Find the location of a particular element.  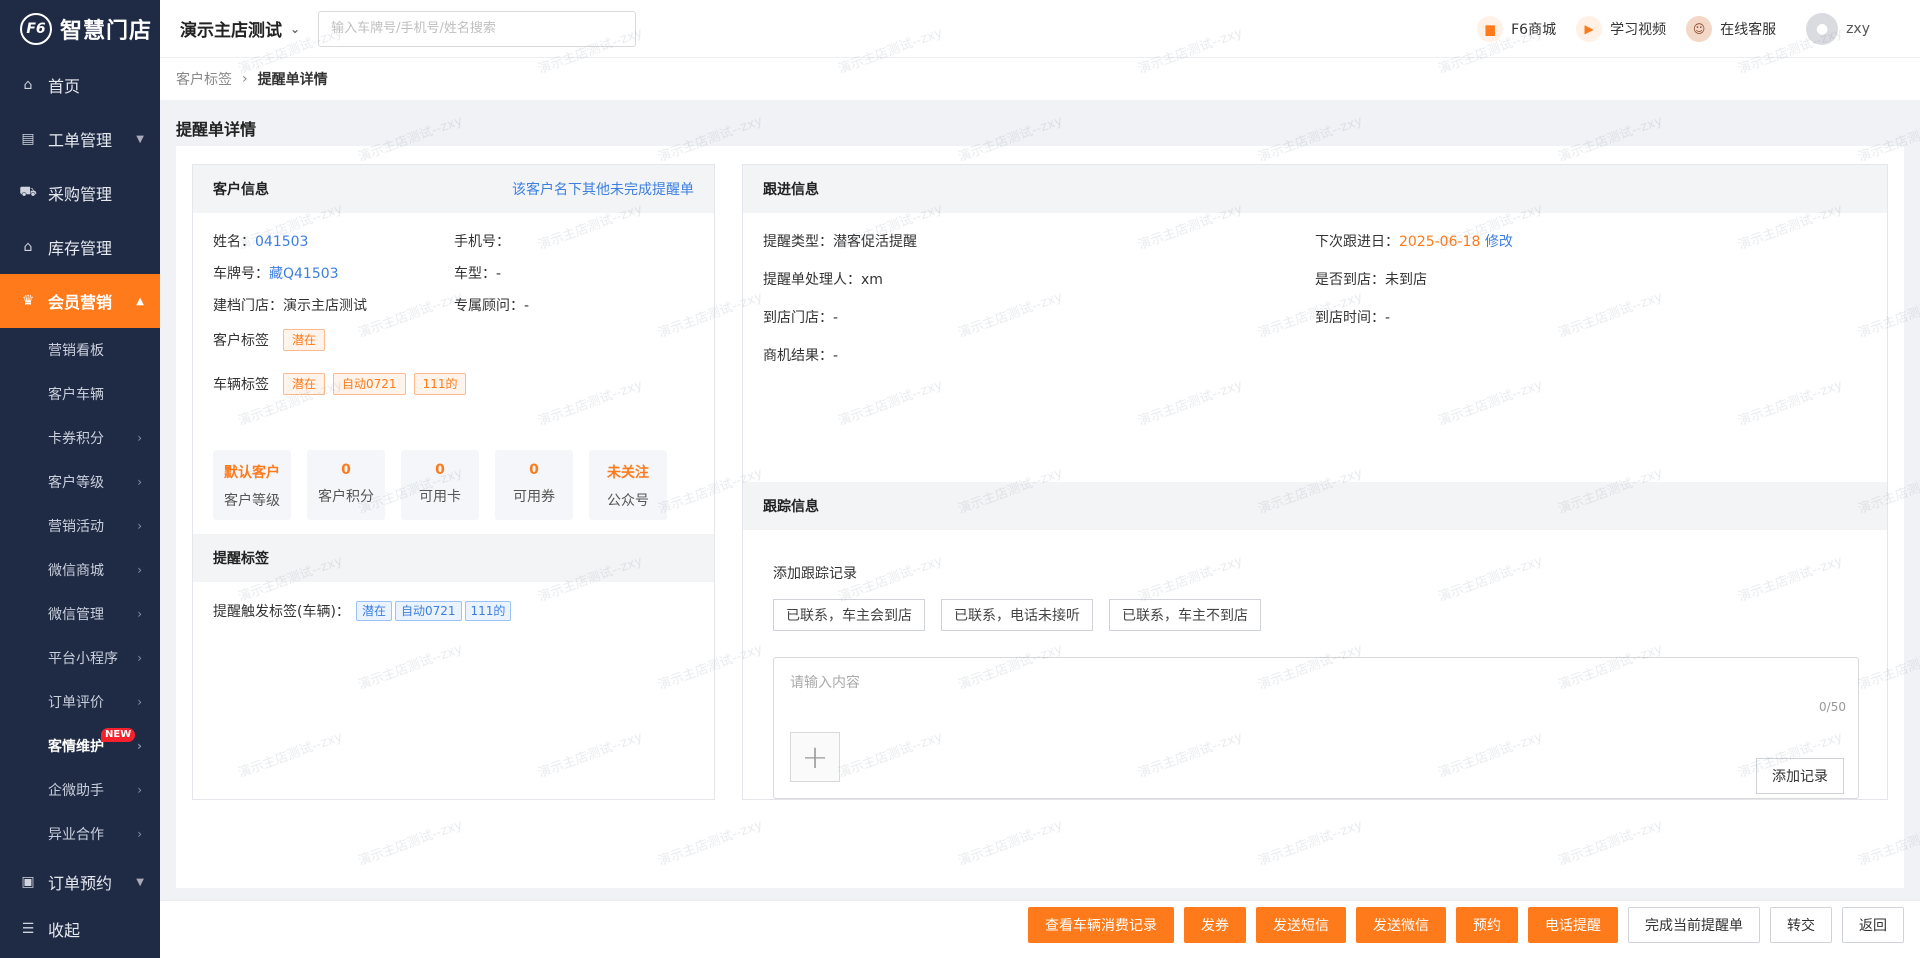

nav-orders: ▤ 工单管理 ▼ is located at coordinates (80, 139).